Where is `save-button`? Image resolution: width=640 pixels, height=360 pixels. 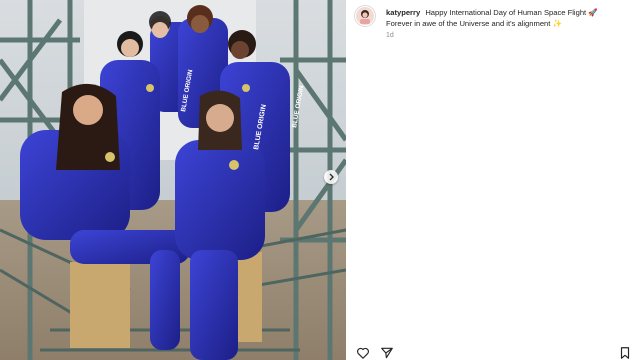 save-button is located at coordinates (625, 353).